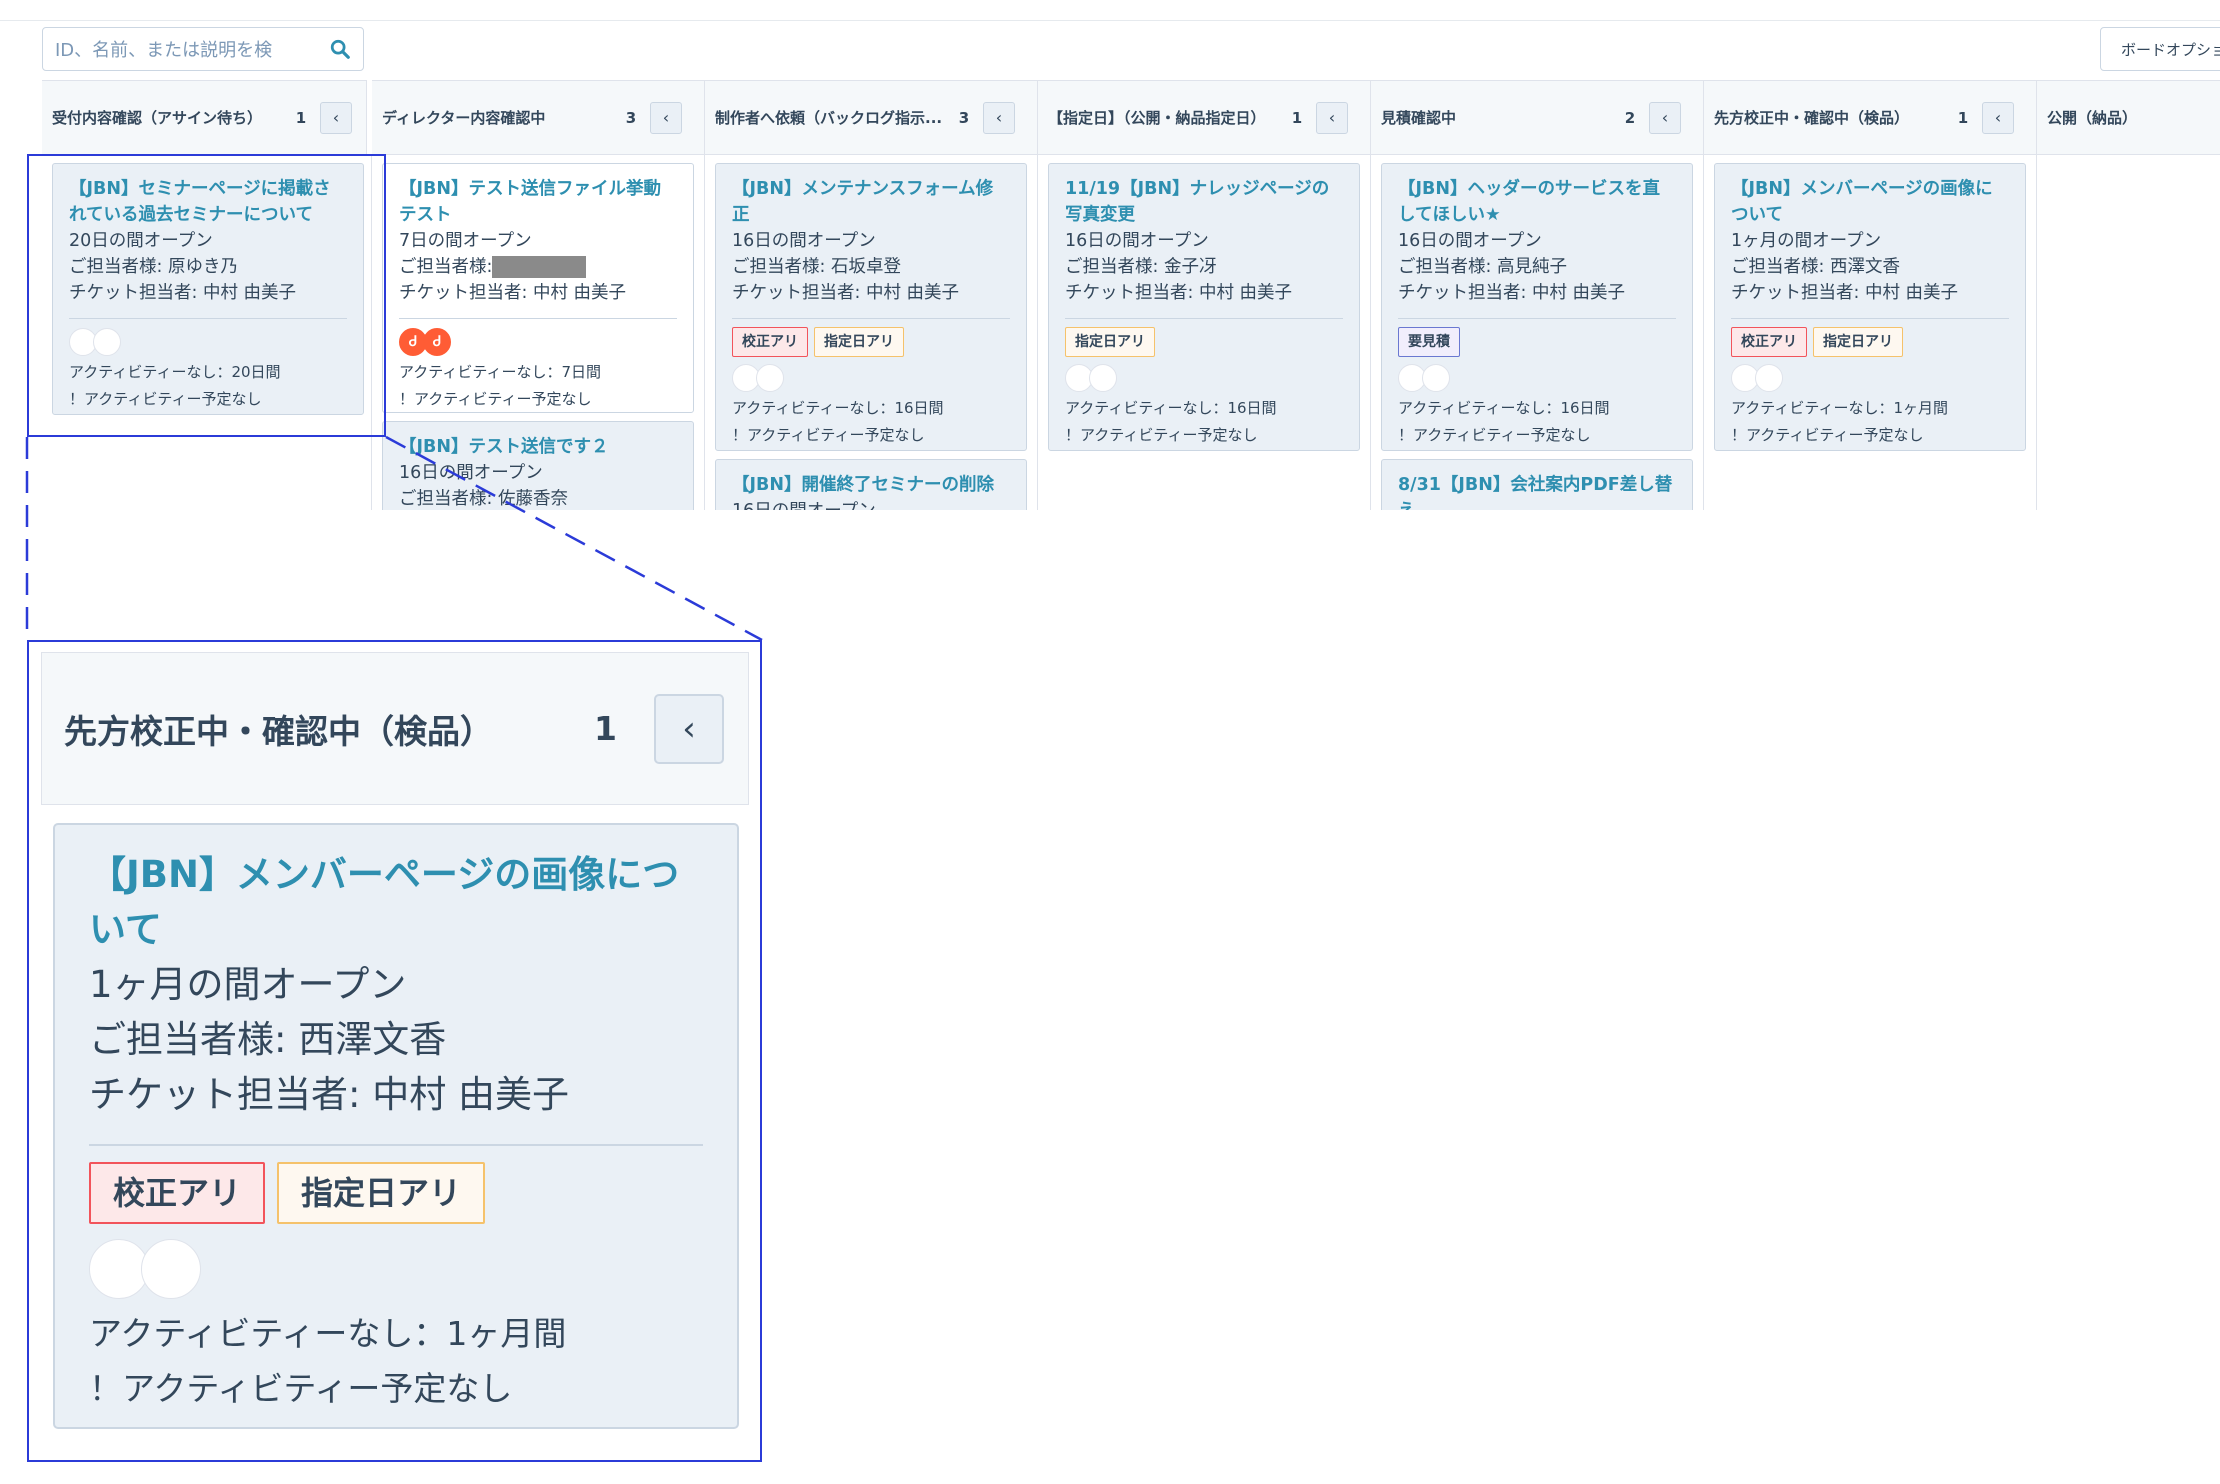 This screenshot has height=1484, width=2220. I want to click on card-activity: アクティビティーなし：1ヶ月間, so click(328, 1333).